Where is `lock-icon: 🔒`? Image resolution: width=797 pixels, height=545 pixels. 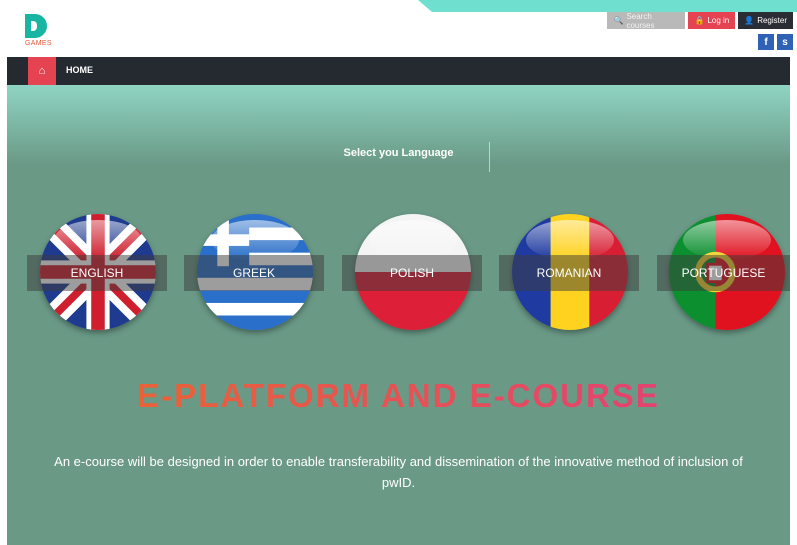
lock-icon: 🔒 is located at coordinates (699, 20).